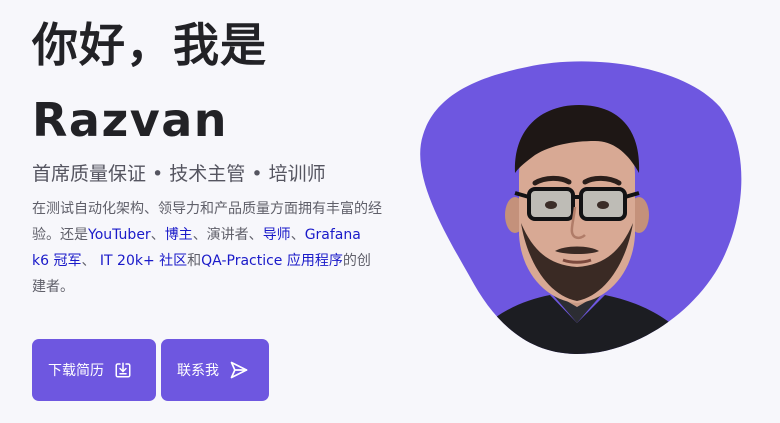  What do you see at coordinates (272, 261) in the screenshot?
I see `qa-practice-link: QA-Practice 应用程序` at bounding box center [272, 261].